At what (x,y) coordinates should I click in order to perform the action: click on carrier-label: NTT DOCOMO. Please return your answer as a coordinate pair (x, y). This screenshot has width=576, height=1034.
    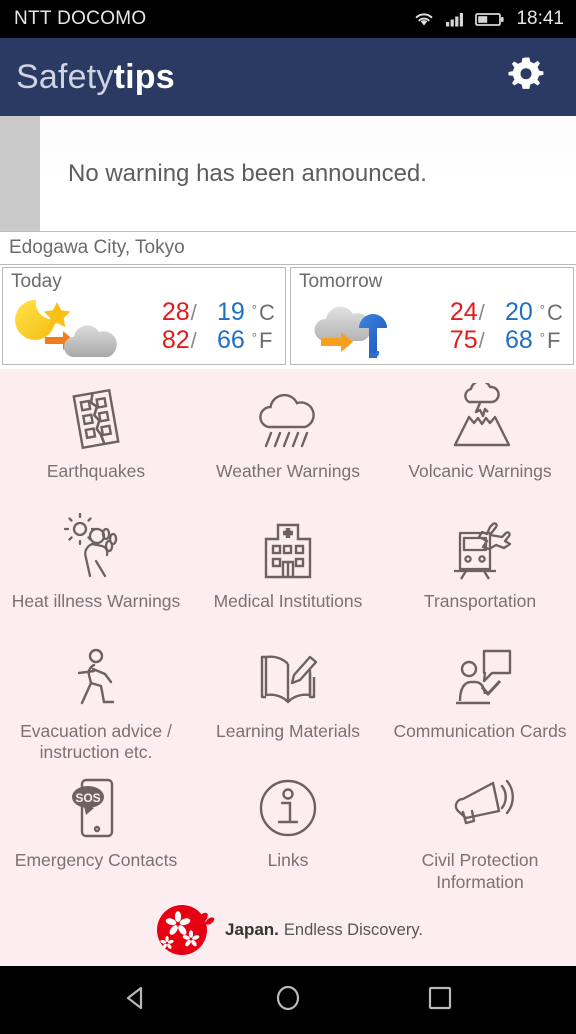
    Looking at the image, I should click on (80, 18).